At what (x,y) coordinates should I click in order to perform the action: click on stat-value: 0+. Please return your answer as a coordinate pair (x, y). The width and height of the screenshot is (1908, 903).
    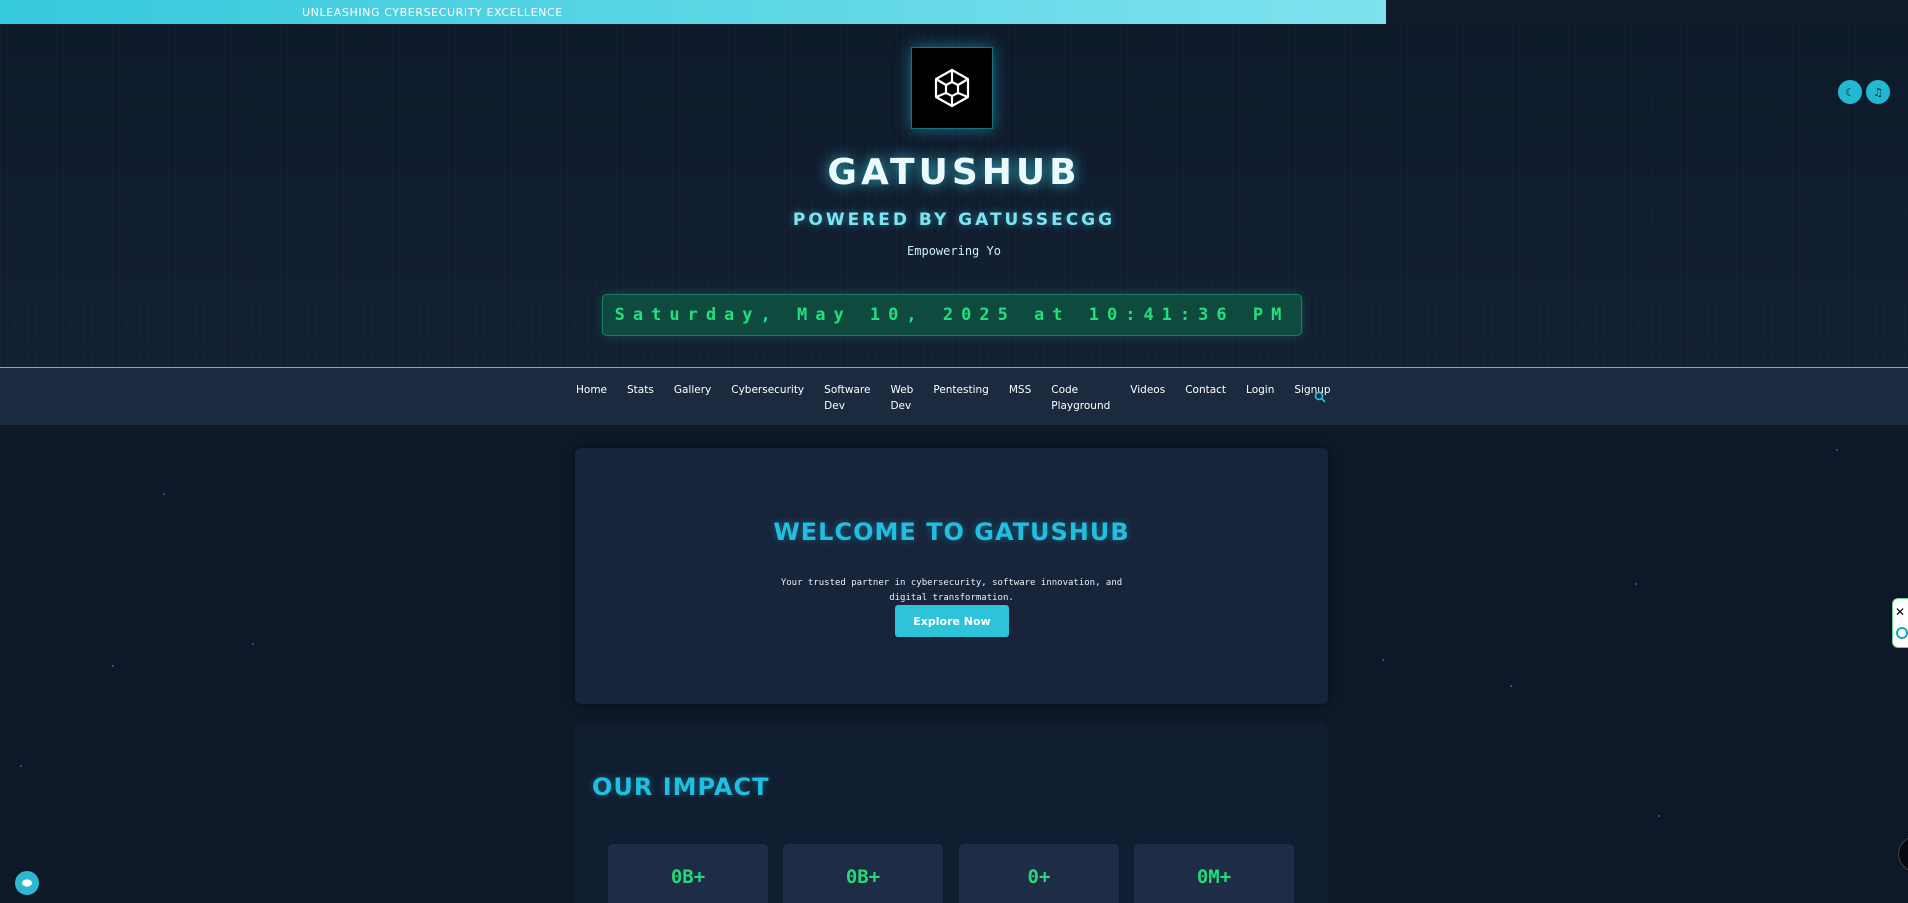
    Looking at the image, I should click on (1039, 877).